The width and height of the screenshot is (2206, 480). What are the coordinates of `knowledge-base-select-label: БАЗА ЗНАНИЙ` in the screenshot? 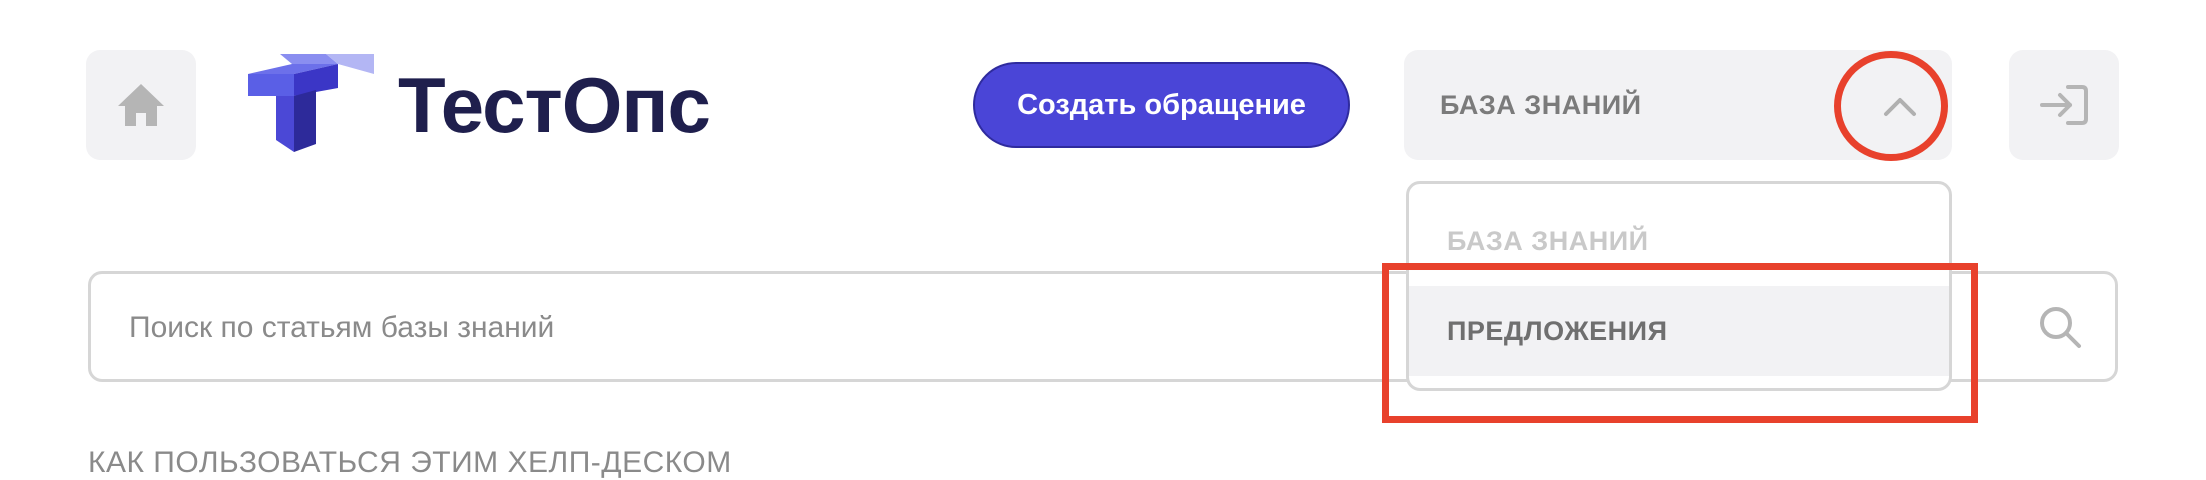 It's located at (1541, 105).